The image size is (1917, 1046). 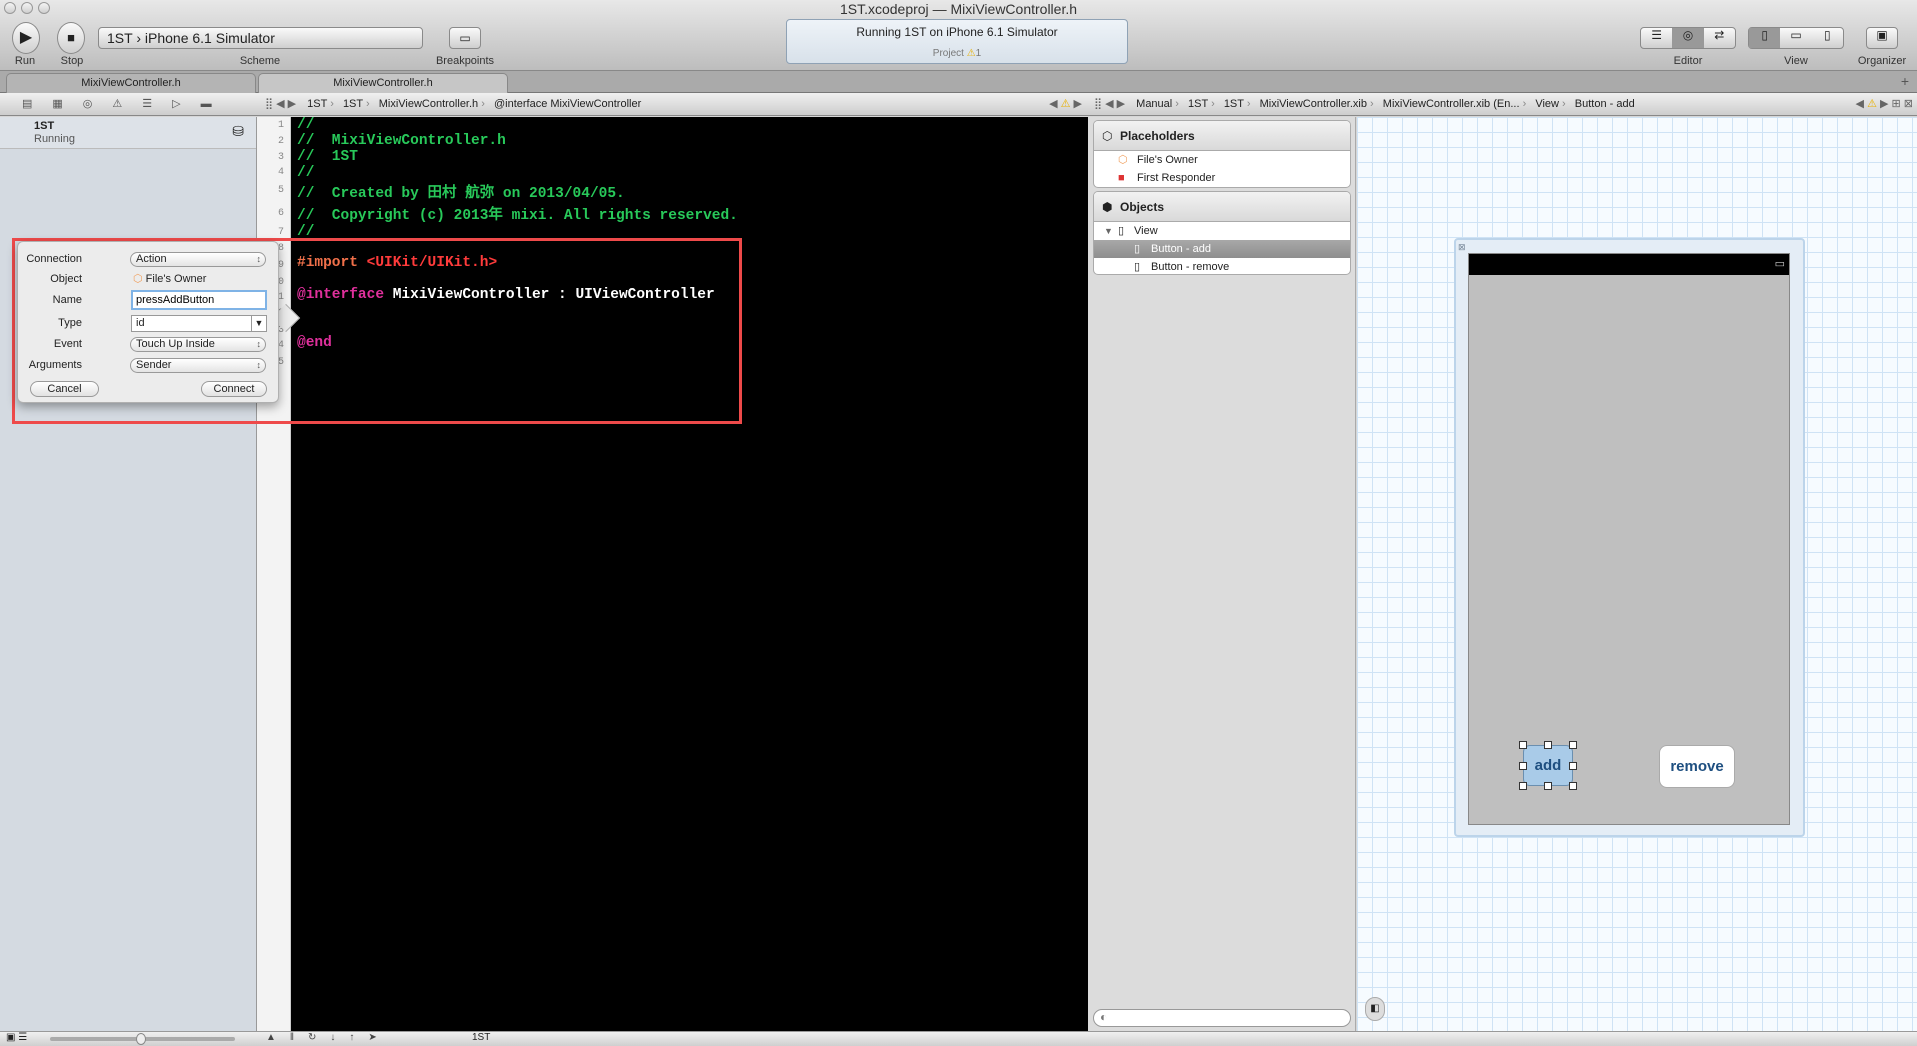 What do you see at coordinates (957, 53) in the screenshot?
I see `issue-indicator: Project ⚠1` at bounding box center [957, 53].